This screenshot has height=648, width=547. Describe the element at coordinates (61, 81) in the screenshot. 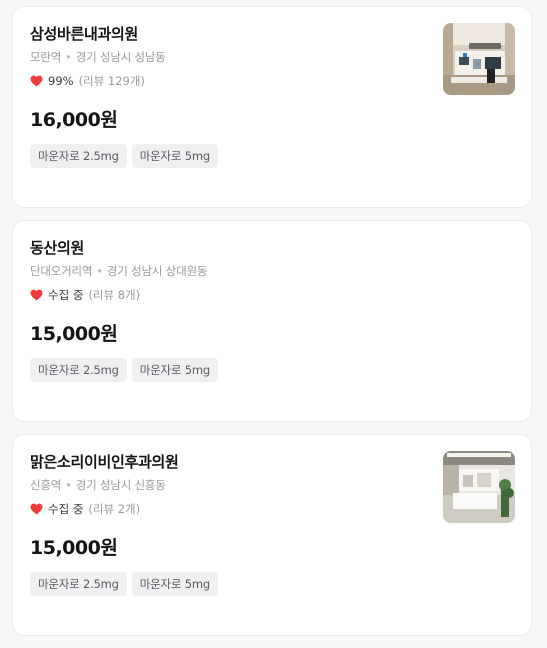

I see `rating-score: 99%` at that location.